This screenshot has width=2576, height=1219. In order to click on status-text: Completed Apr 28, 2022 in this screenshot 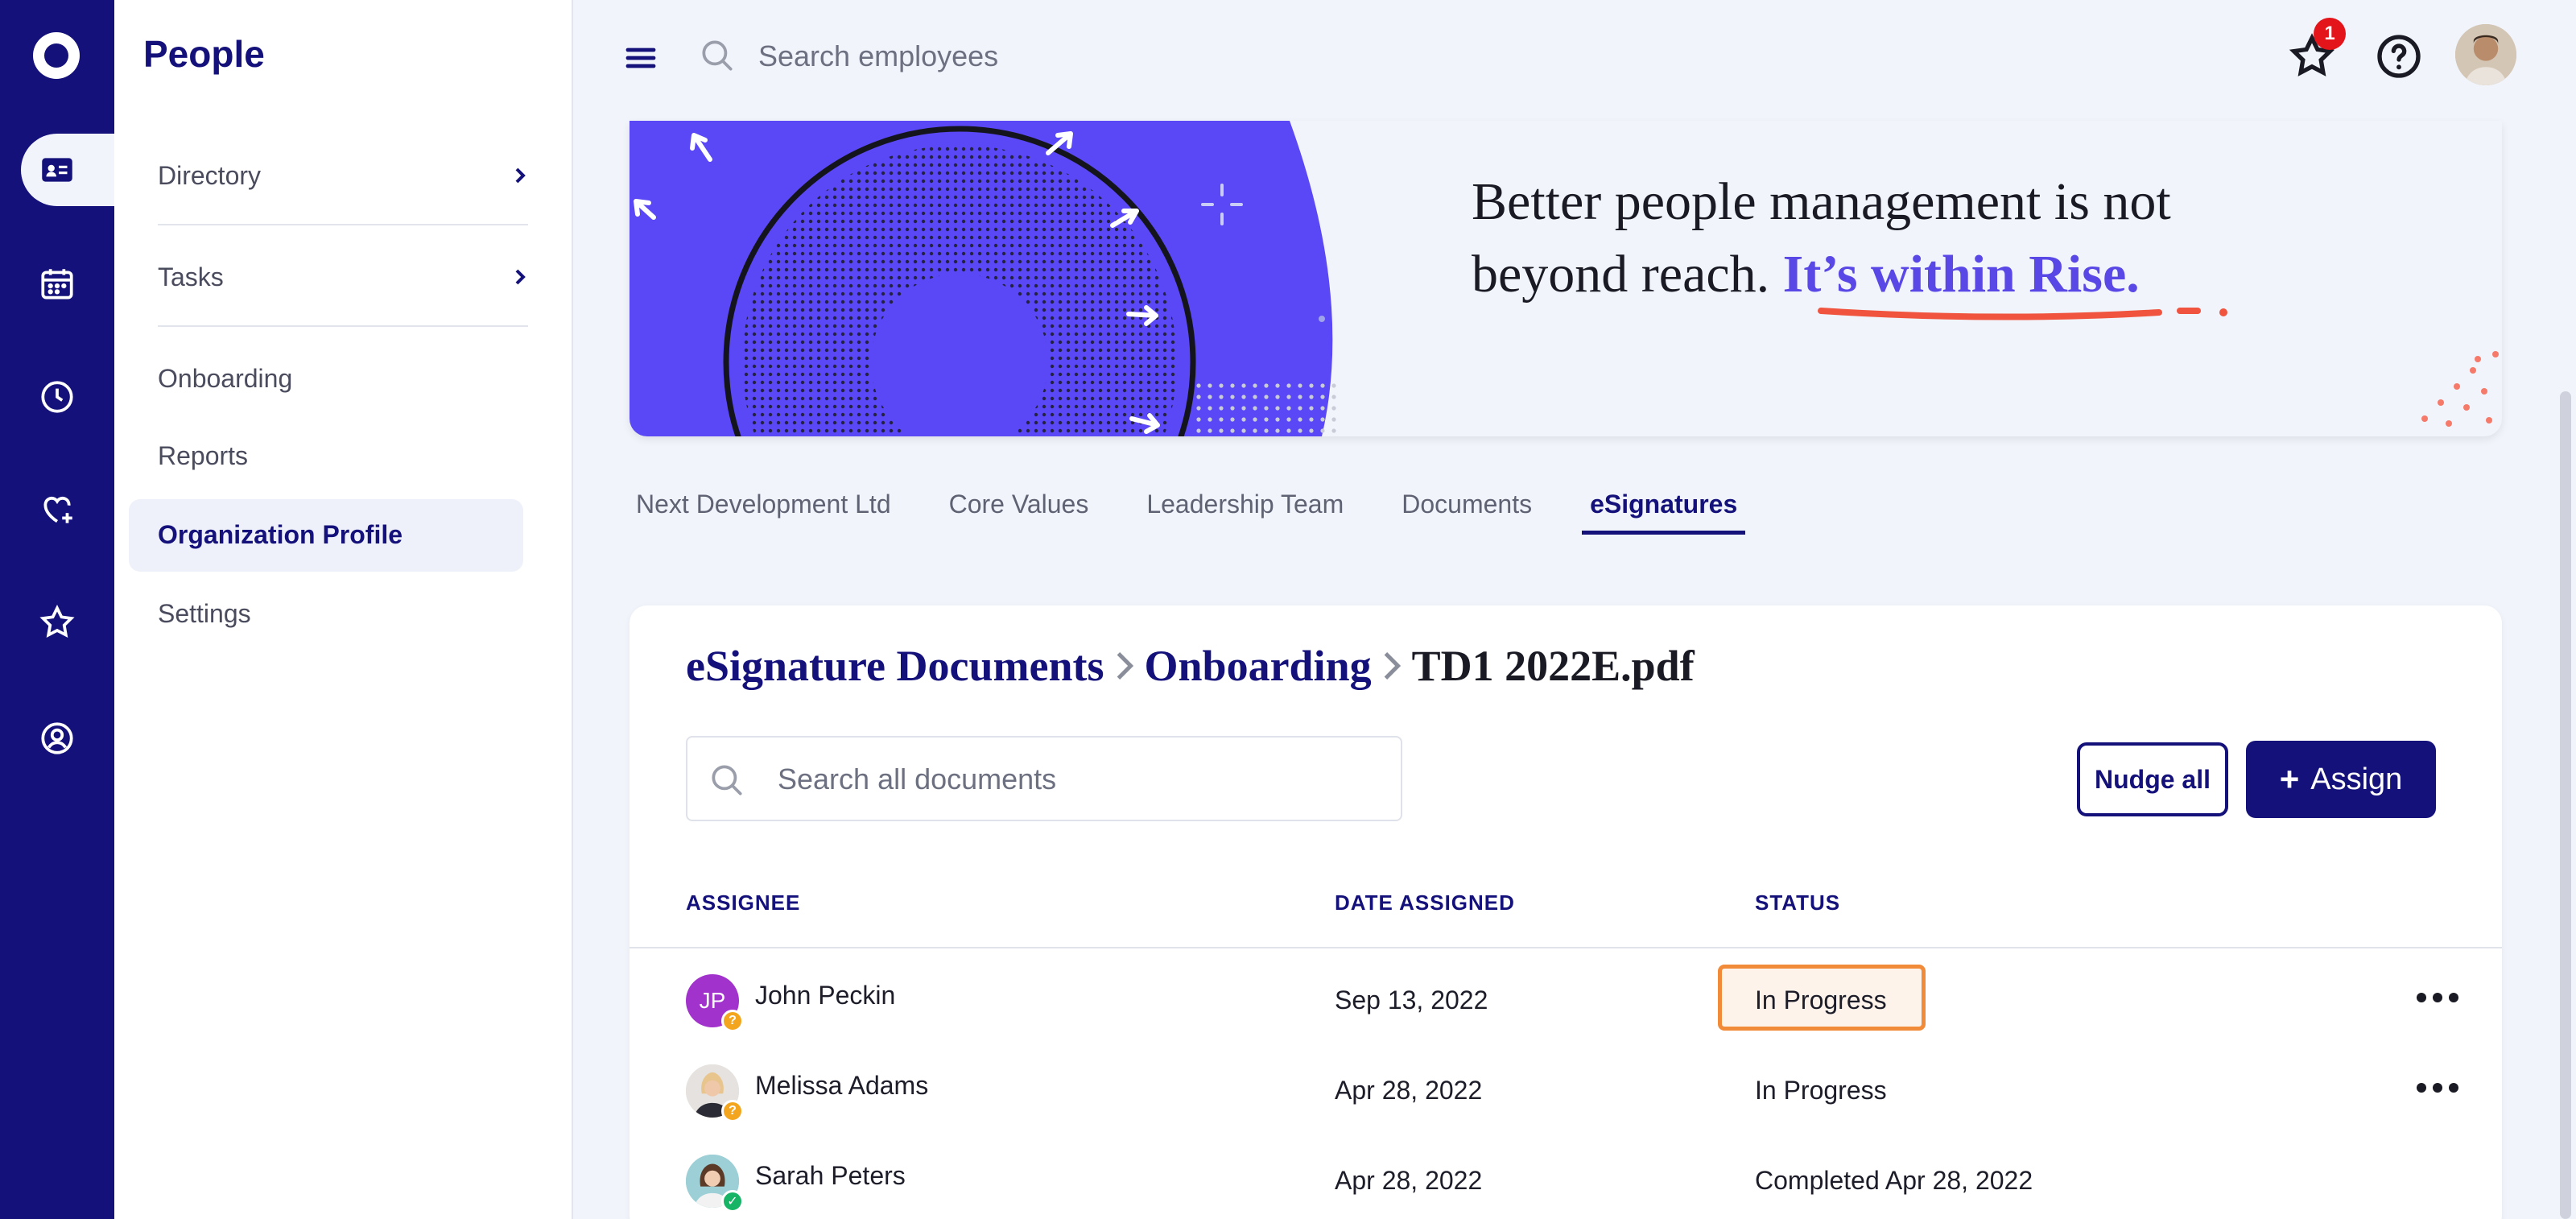, I will do `click(1894, 1181)`.